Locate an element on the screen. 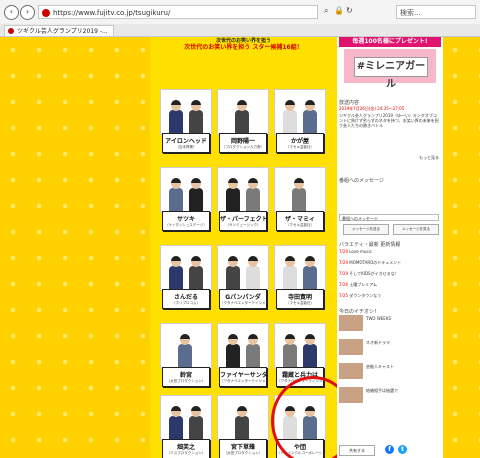 Image resolution: width=480 pixels, height=458 pixels. forward-arrow-icon: › is located at coordinates (27, 12).